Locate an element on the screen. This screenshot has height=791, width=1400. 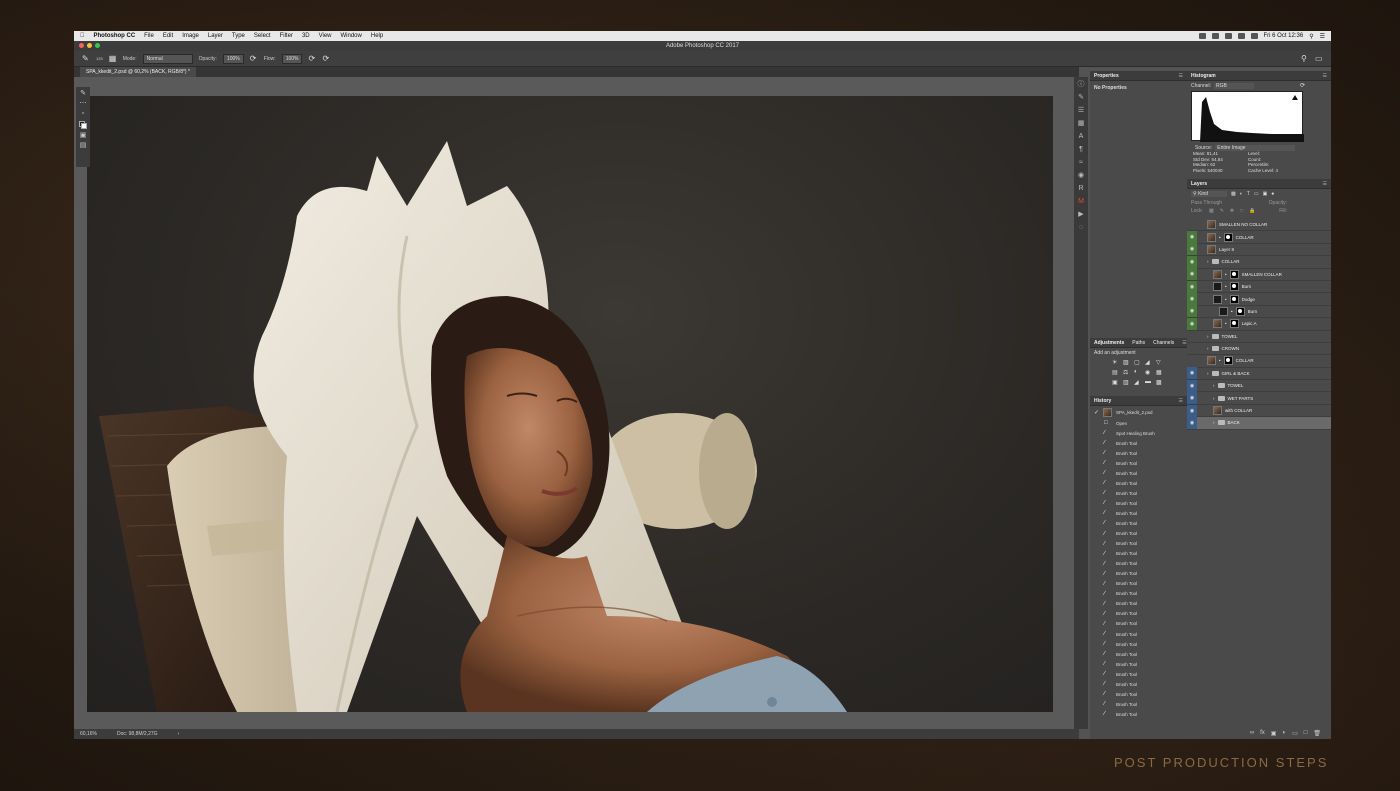
brush-settings-icon: ✎ is located at coordinates (1081, 97).